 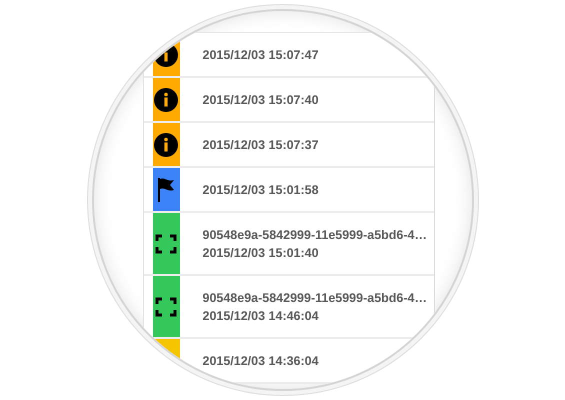 I want to click on entry-timestamp: 2015/12/03 14:36:04, so click(x=260, y=361).